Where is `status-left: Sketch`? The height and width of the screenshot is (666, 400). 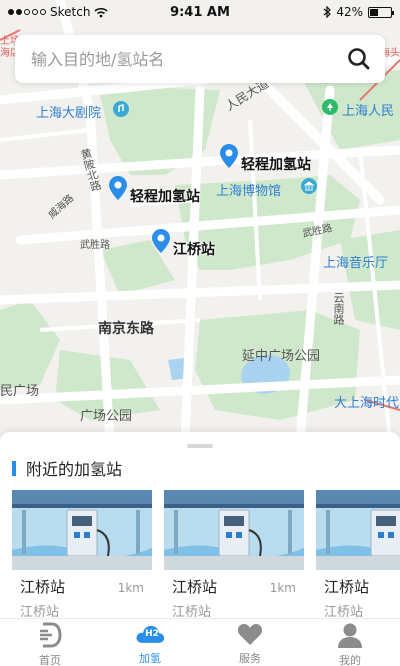
status-left: Sketch is located at coordinates (78, 12).